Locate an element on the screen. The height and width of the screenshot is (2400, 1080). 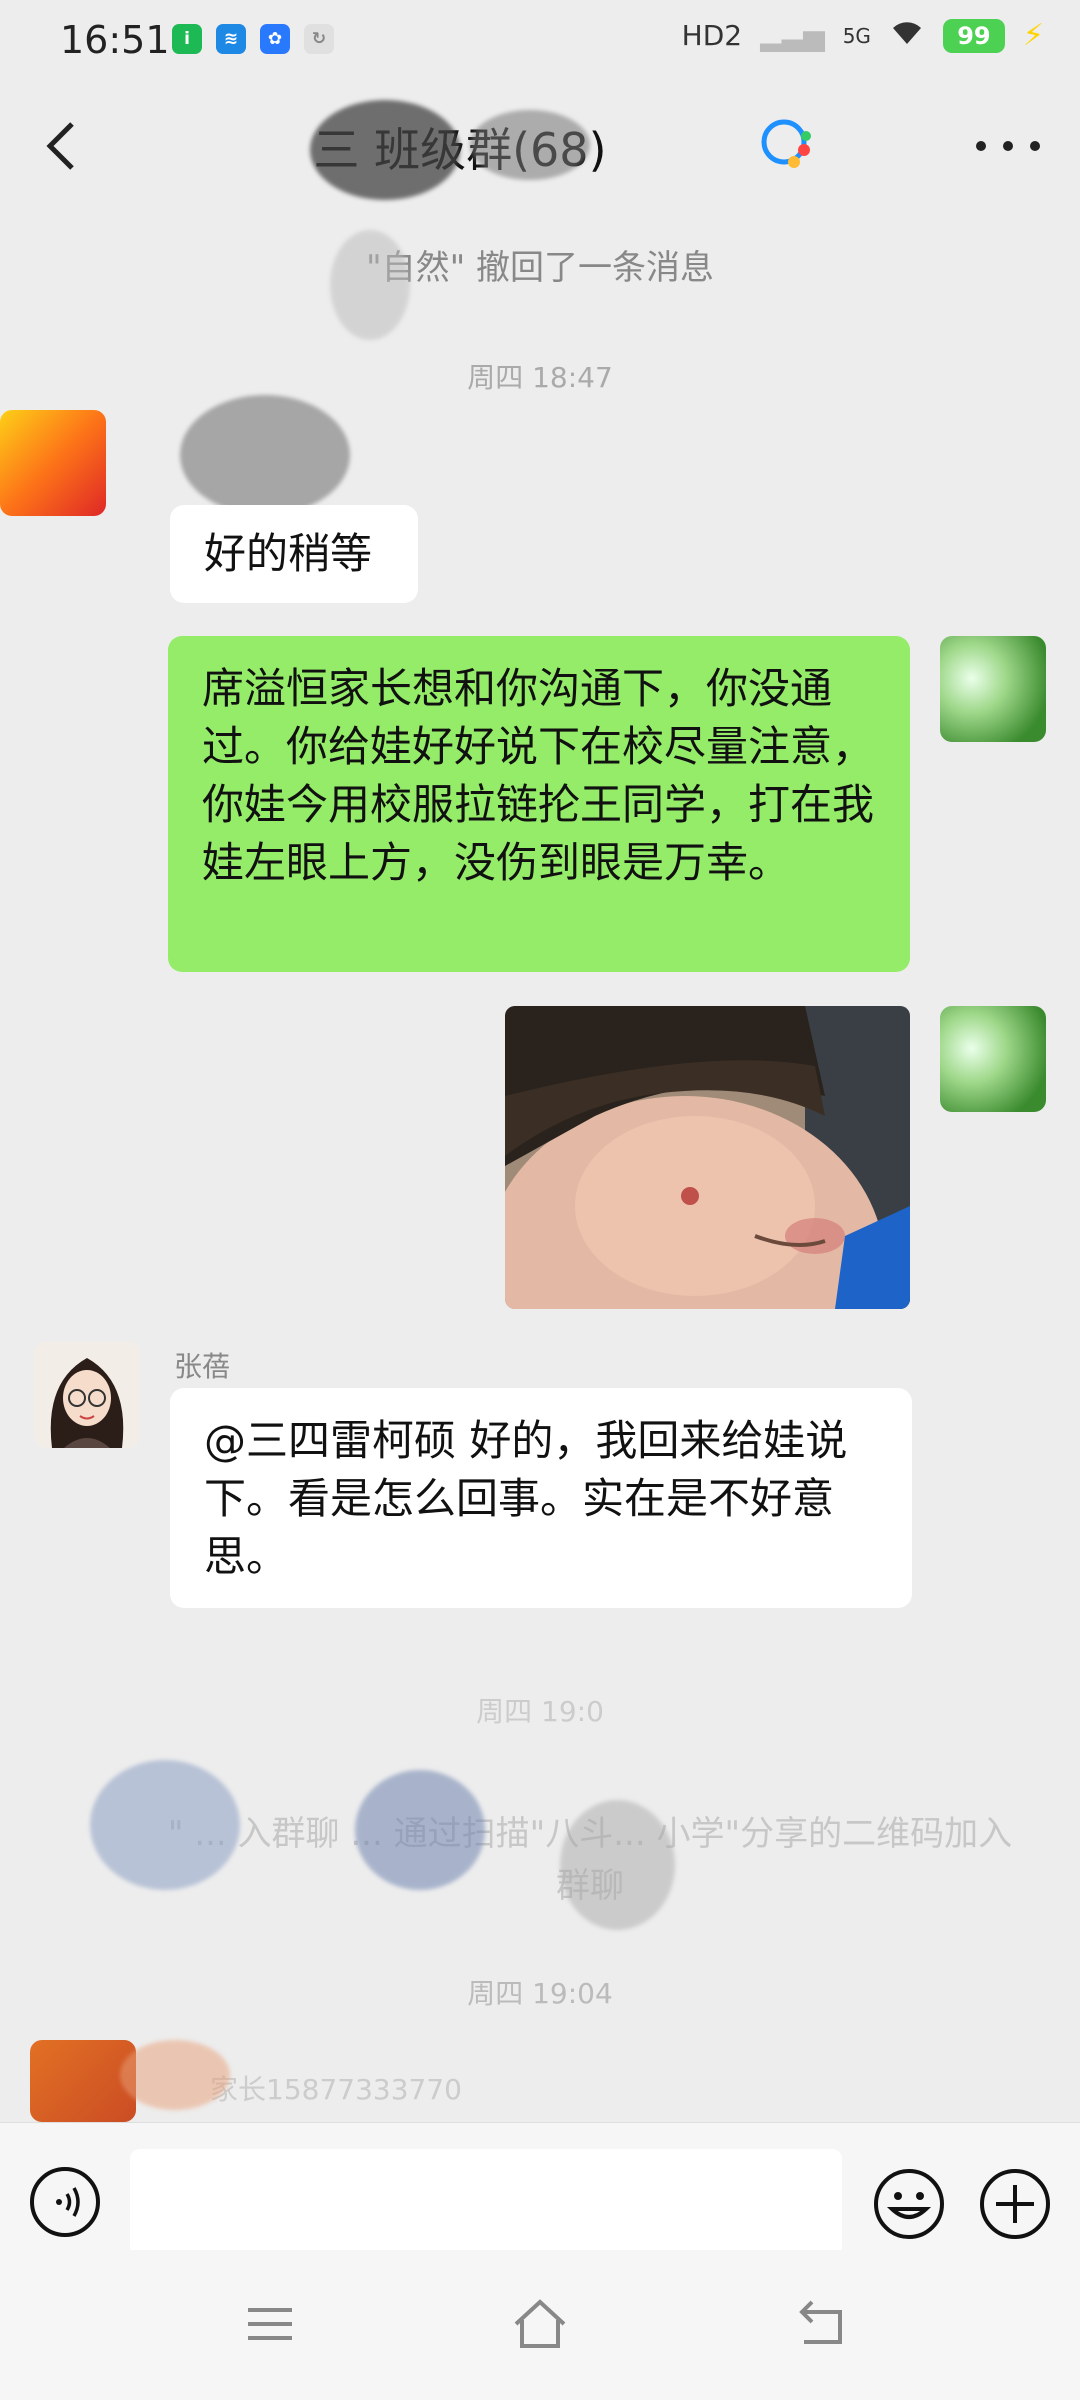
photo-message is located at coordinates (707, 1157).